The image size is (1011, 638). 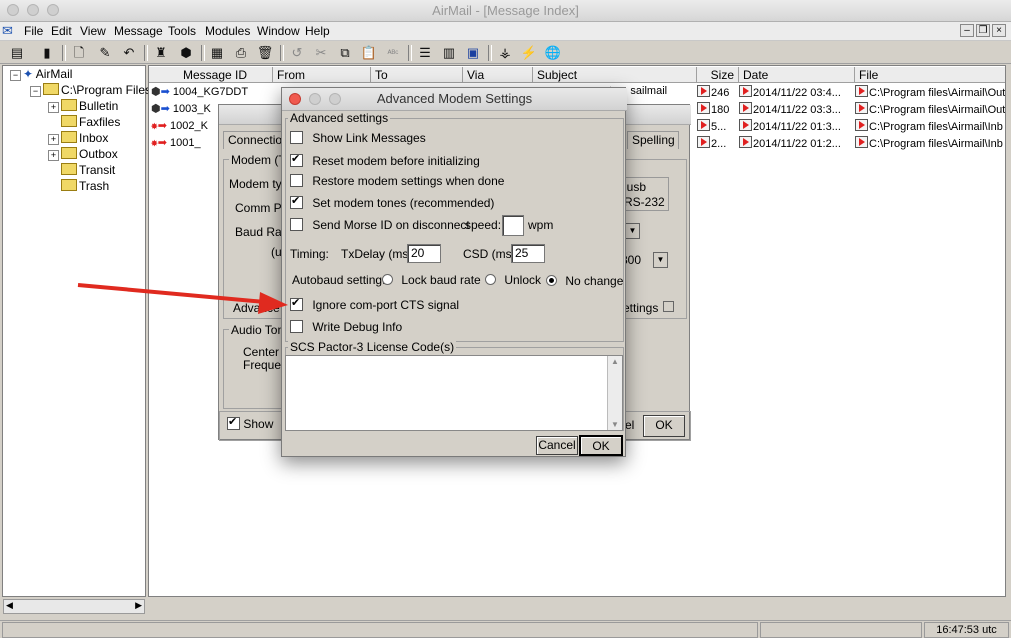 What do you see at coordinates (296, 137) in the screenshot?
I see `show-link-messages-checkbox` at bounding box center [296, 137].